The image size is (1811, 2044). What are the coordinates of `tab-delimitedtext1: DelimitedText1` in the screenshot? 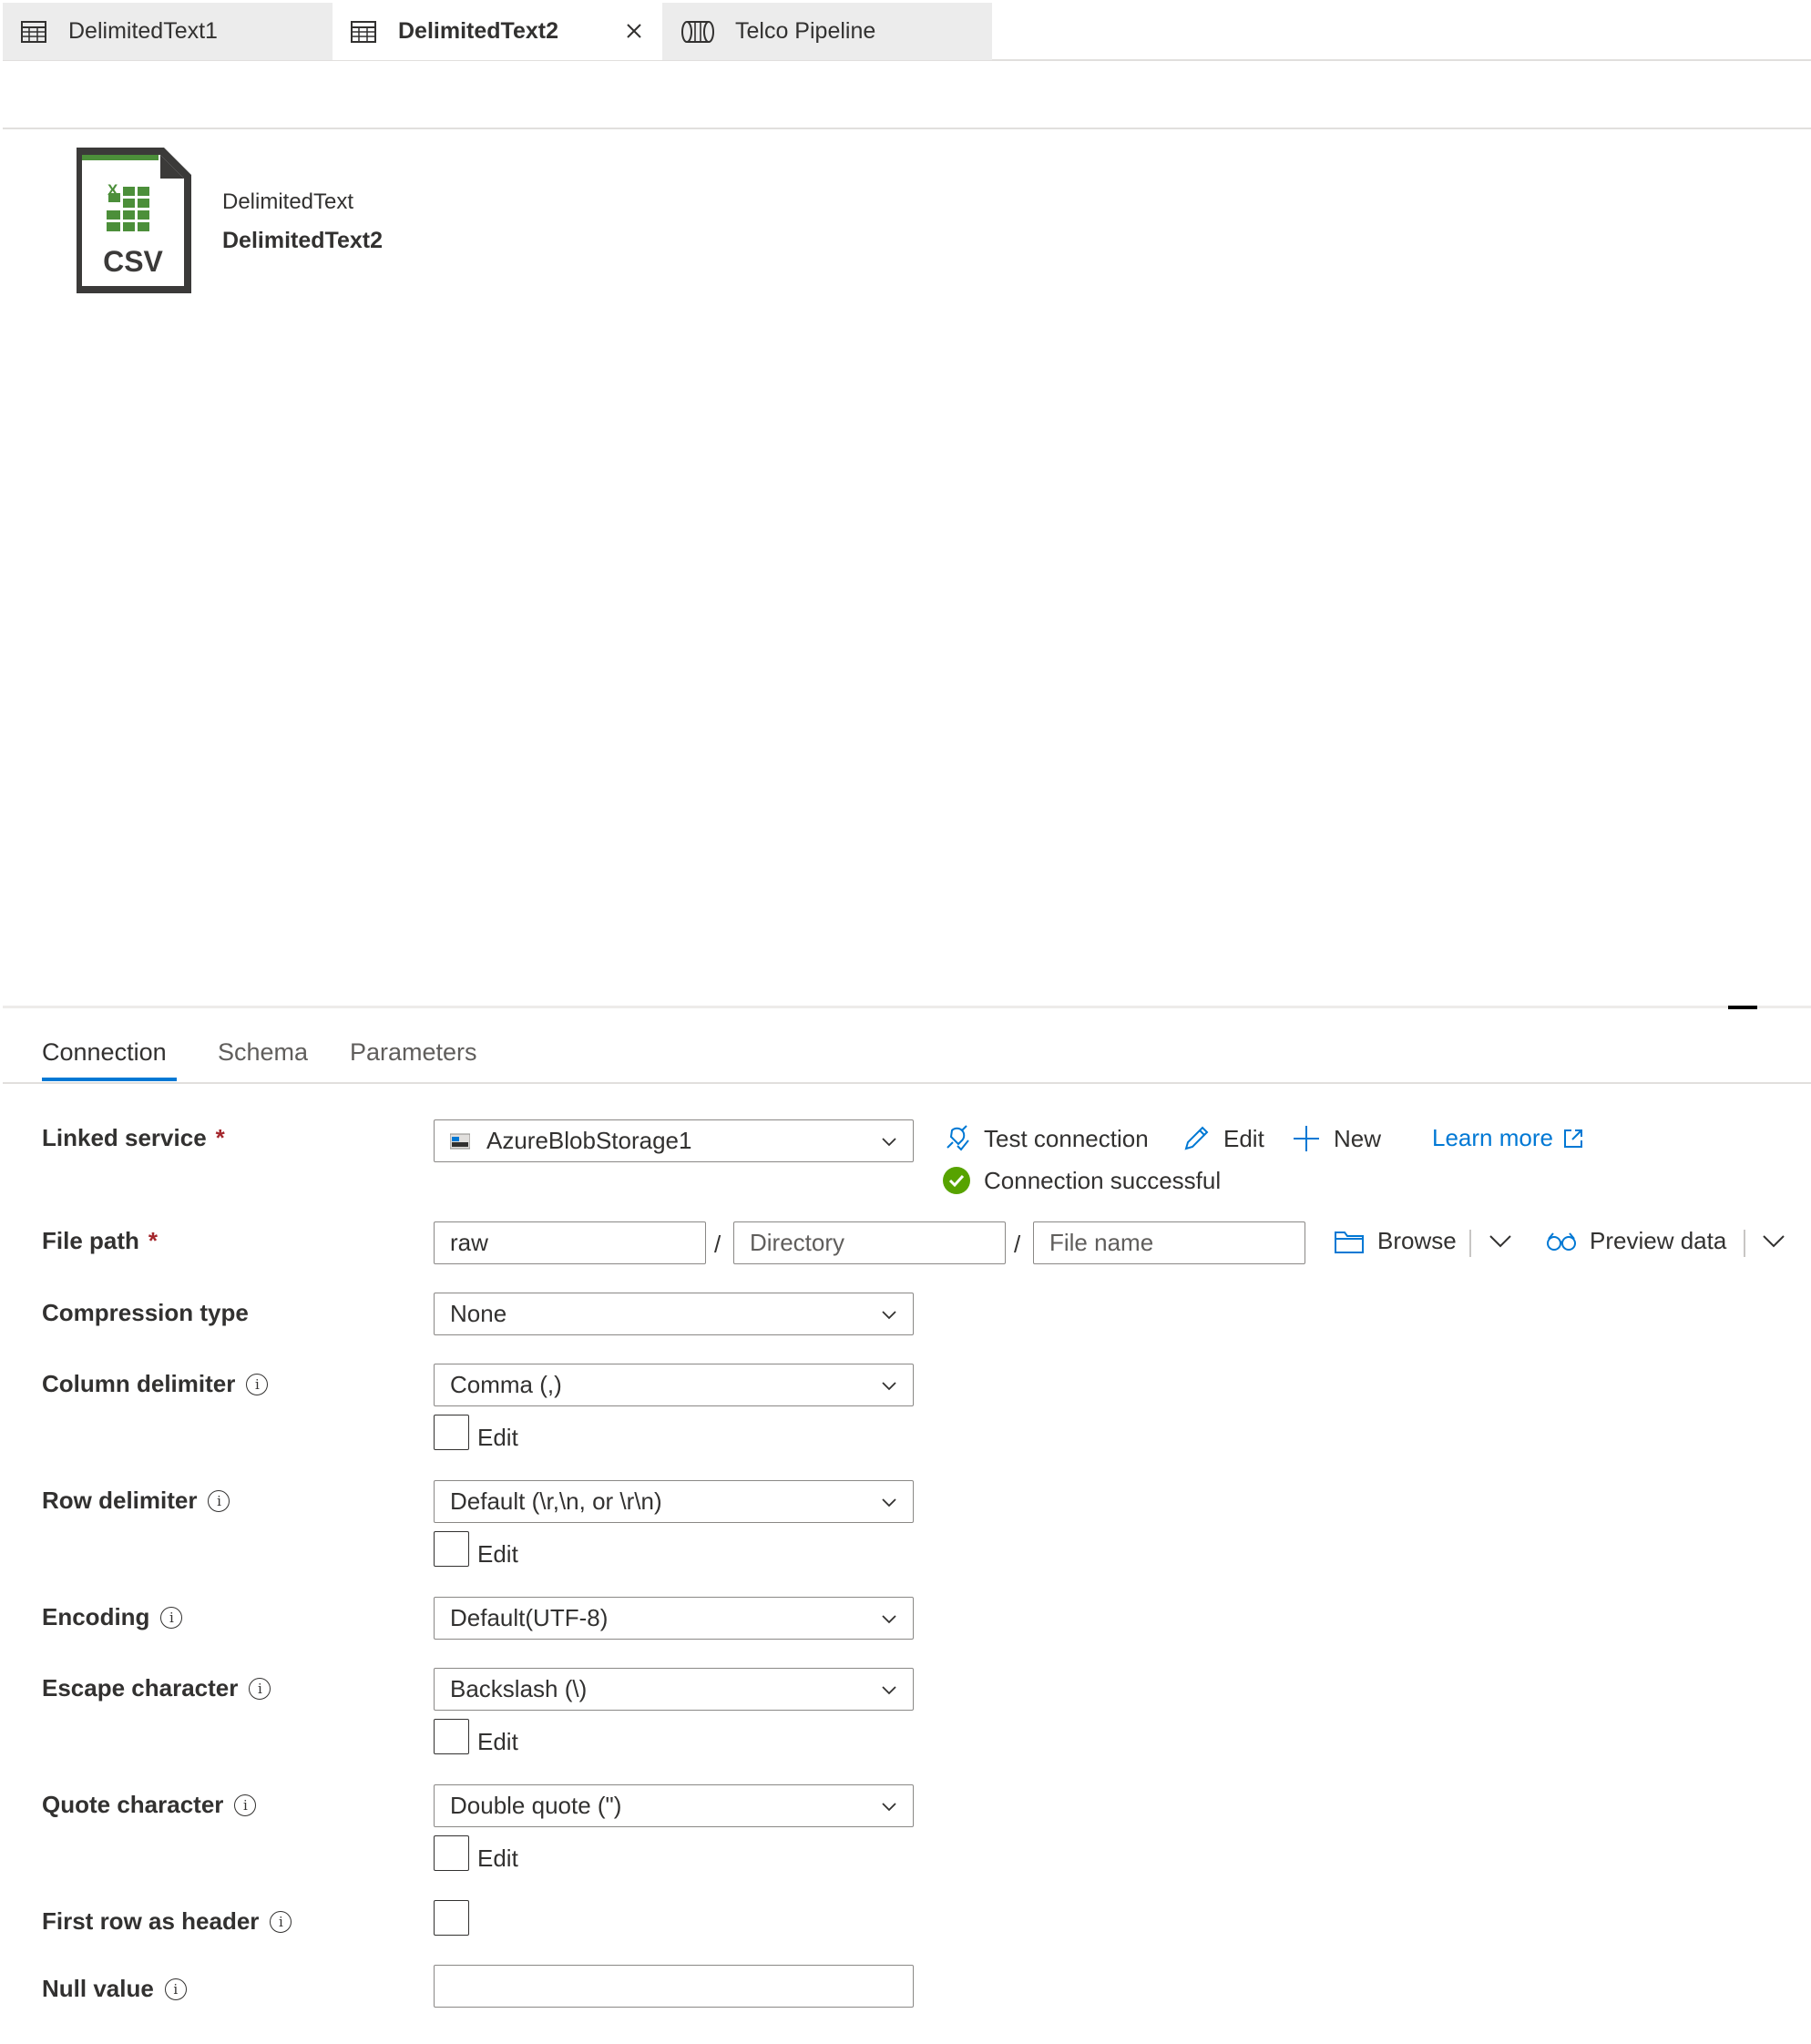 It's located at (168, 32).